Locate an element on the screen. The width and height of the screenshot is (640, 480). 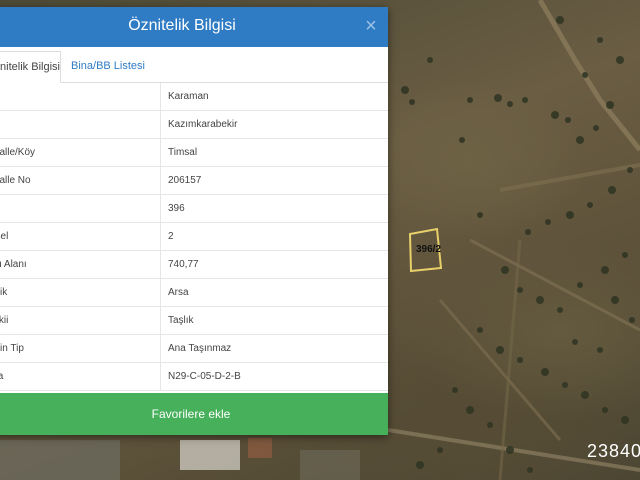
attribute-key-cell: Tapu Alanı is located at coordinates (80, 264).